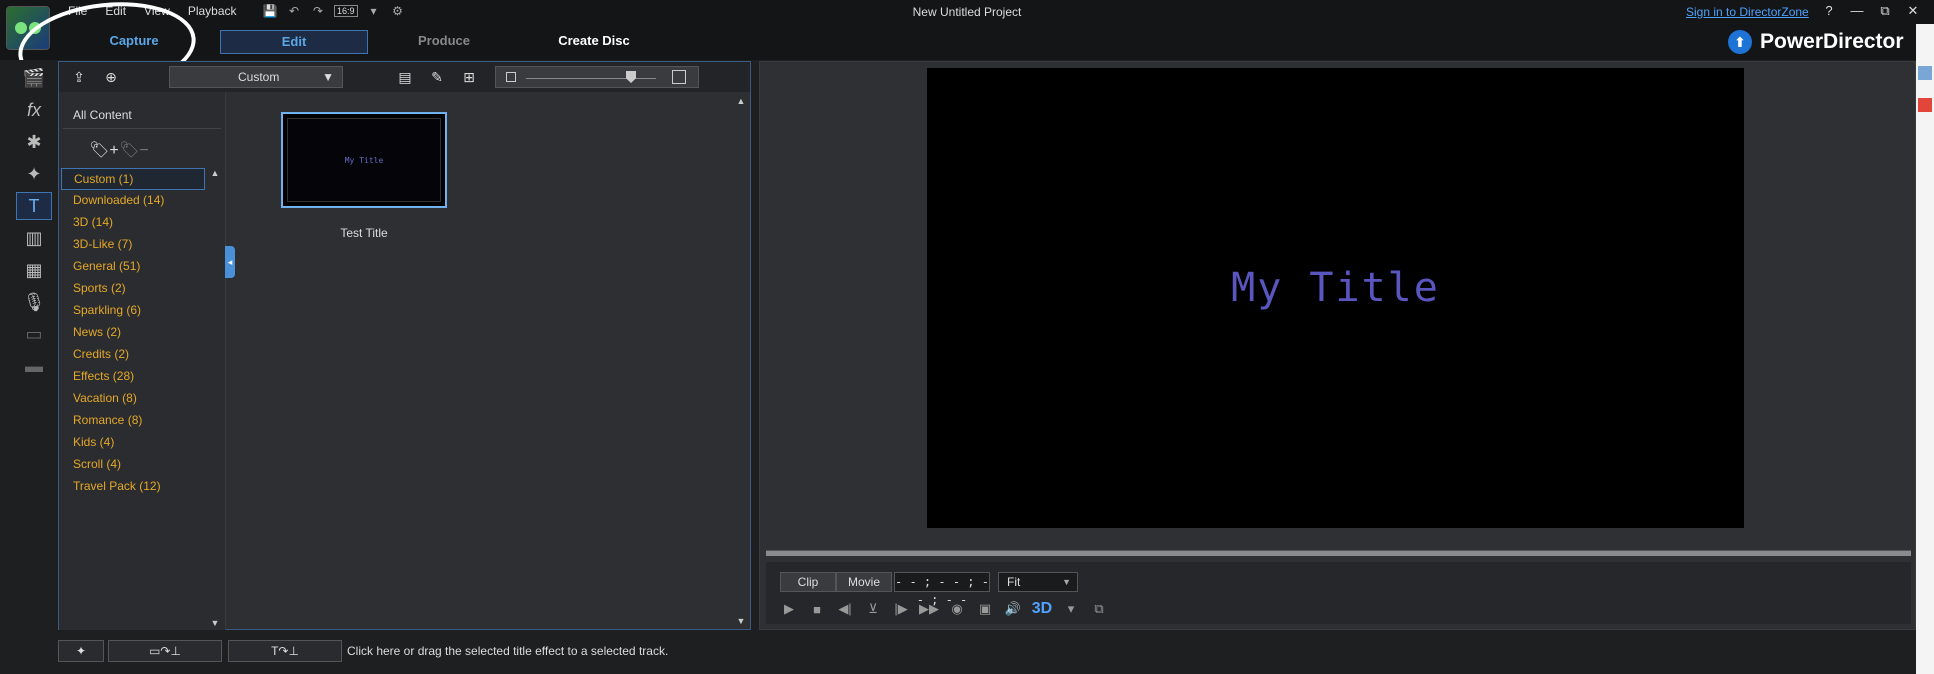 Image resolution: width=1934 pixels, height=674 pixels. Describe the element at coordinates (808, 582) in the screenshot. I see `clip-mode-button: Clip` at that location.